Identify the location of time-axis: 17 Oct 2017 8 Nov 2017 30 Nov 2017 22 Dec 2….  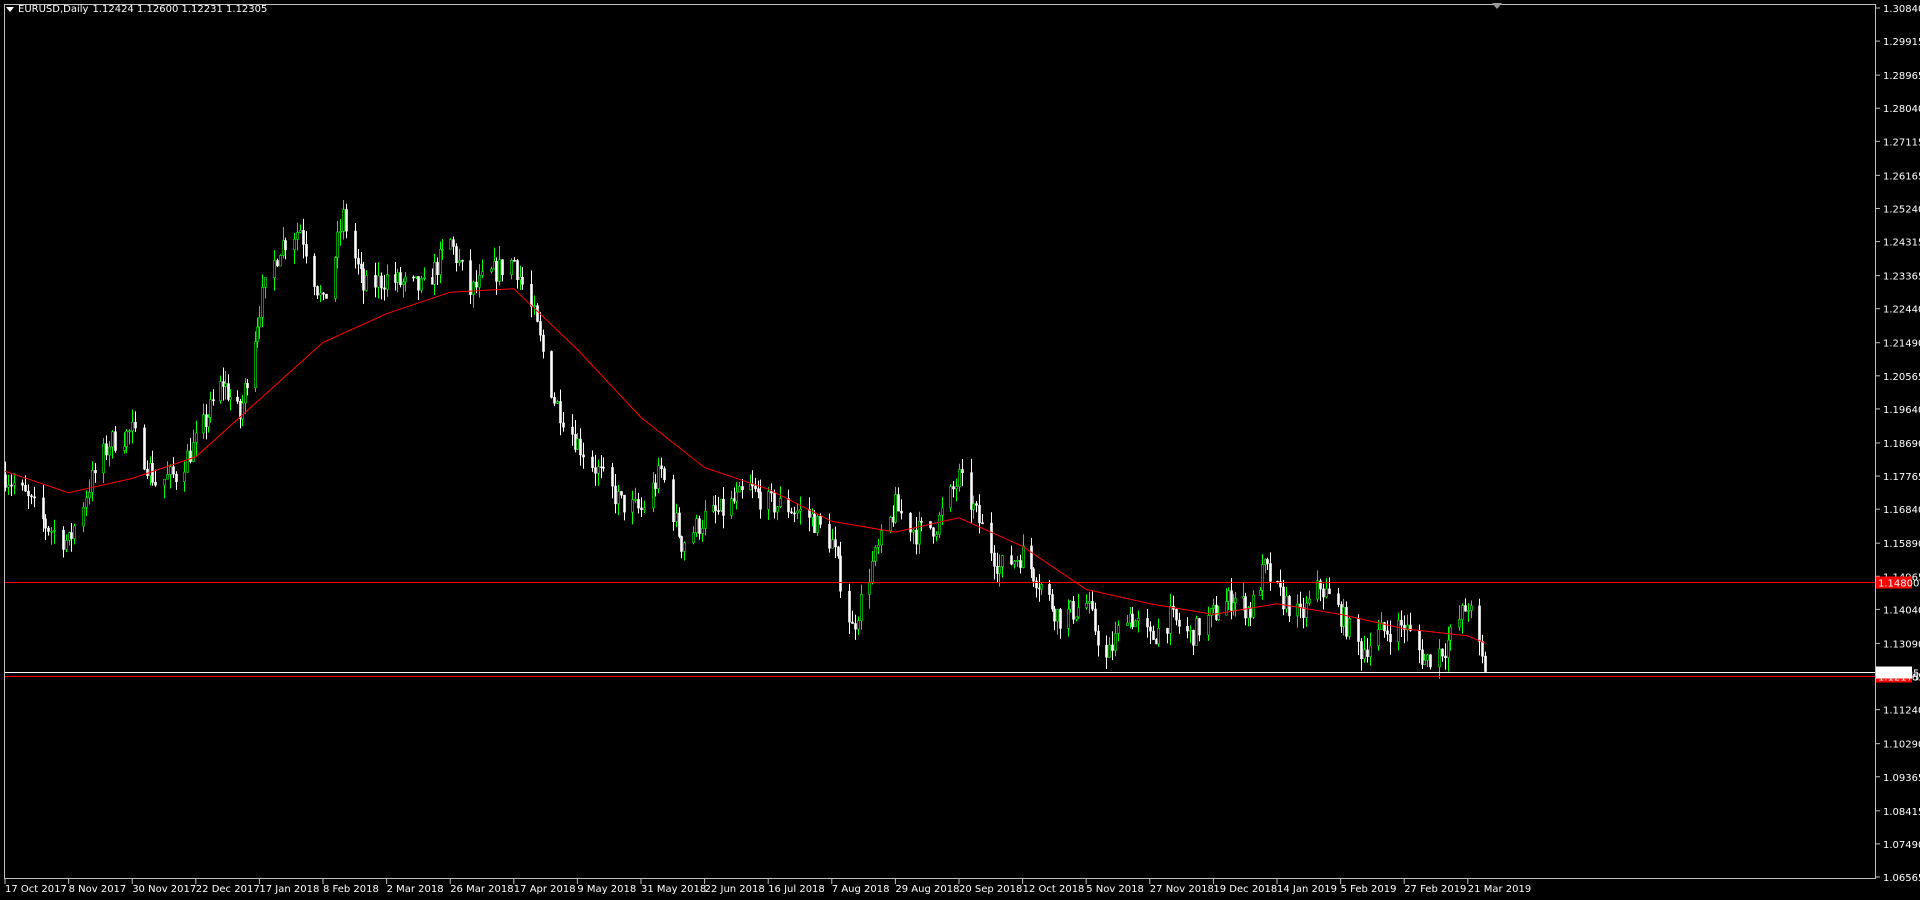
(767, 887).